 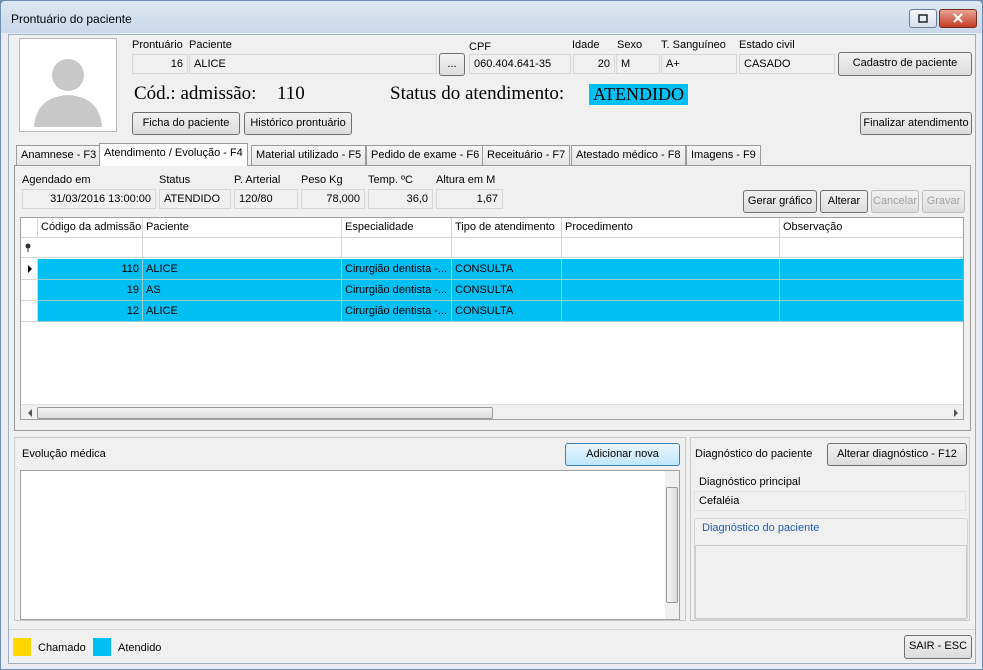 What do you see at coordinates (916, 123) in the screenshot?
I see `finalizar-atendimento-button: Finalizar atendimento` at bounding box center [916, 123].